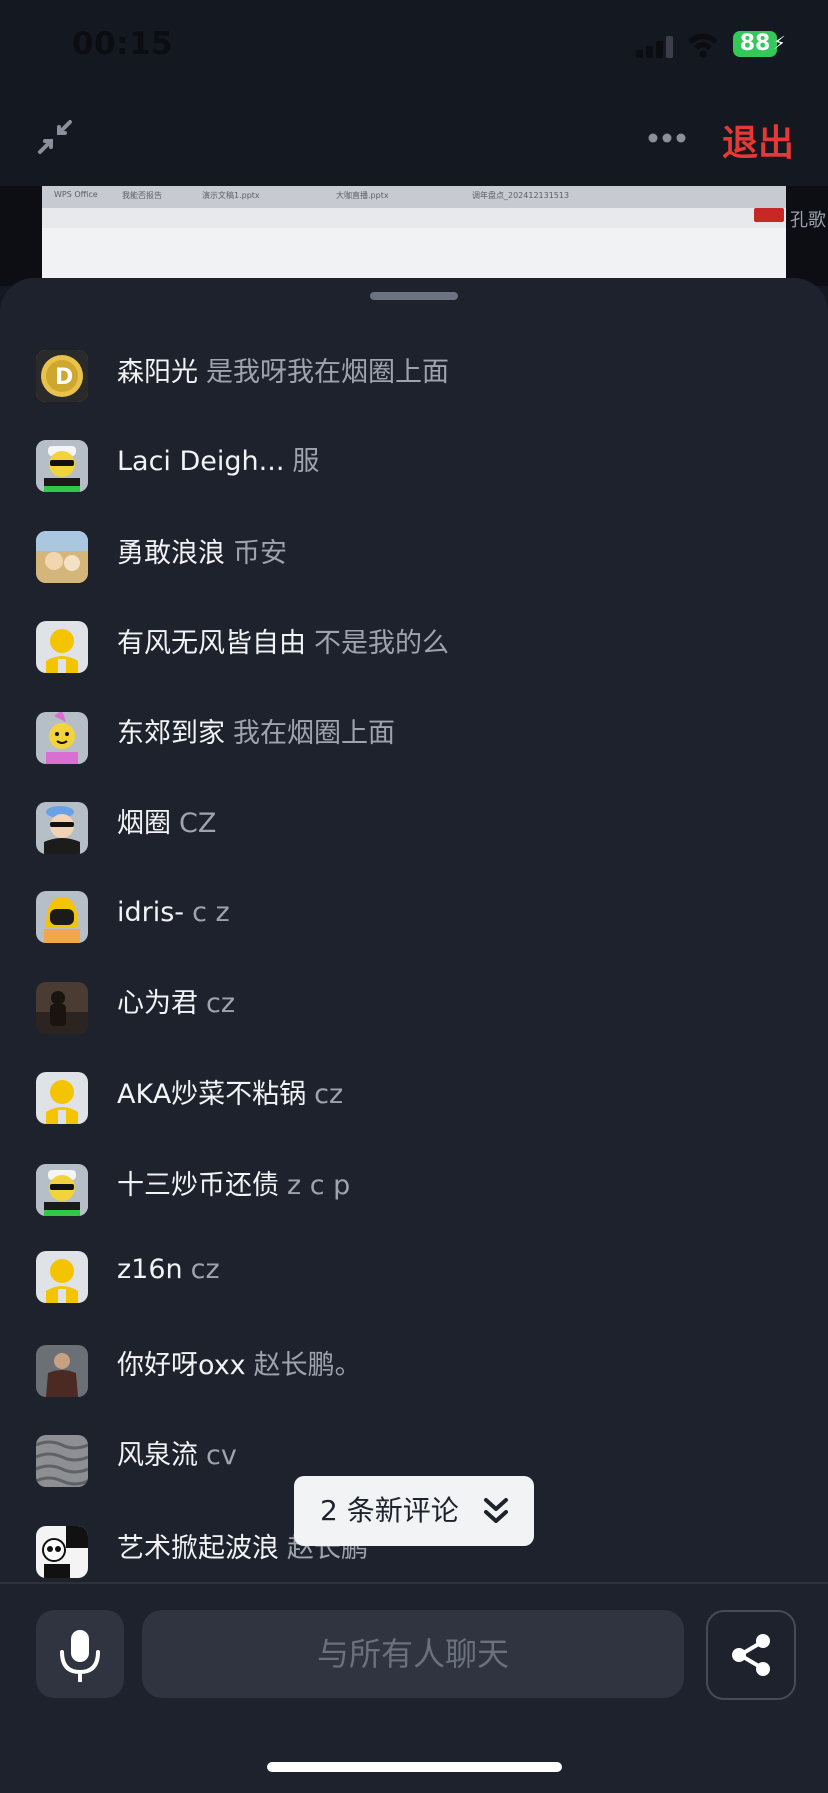 The height and width of the screenshot is (1793, 828). What do you see at coordinates (413, 1654) in the screenshot?
I see `chat-input: 与所有人聊天` at bounding box center [413, 1654].